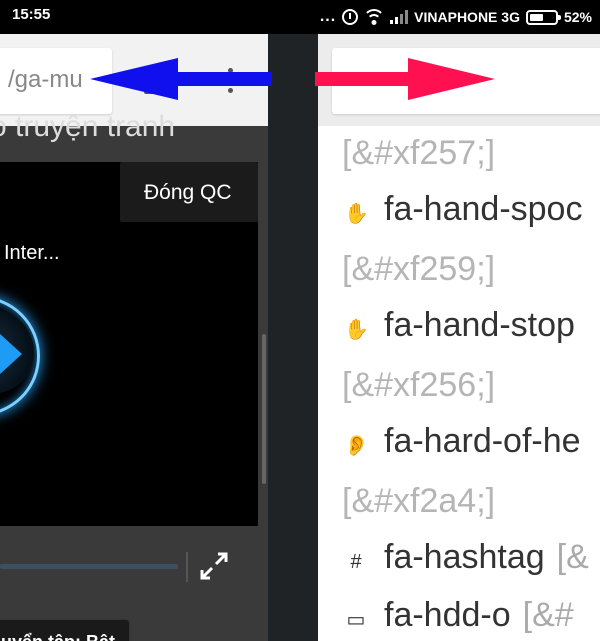 This screenshot has height=641, width=600. What do you see at coordinates (350, 17) in the screenshot?
I see `alarm-icon` at bounding box center [350, 17].